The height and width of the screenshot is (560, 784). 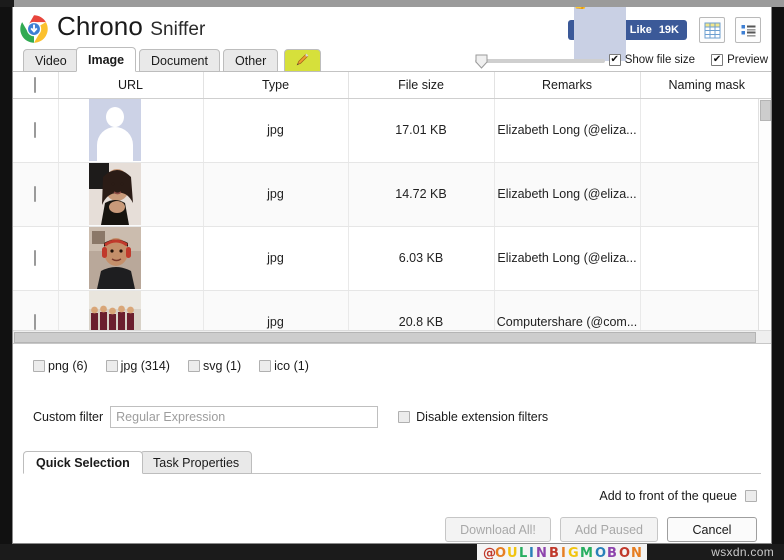 I want to click on photo-thumbnail, so click(x=114, y=194).